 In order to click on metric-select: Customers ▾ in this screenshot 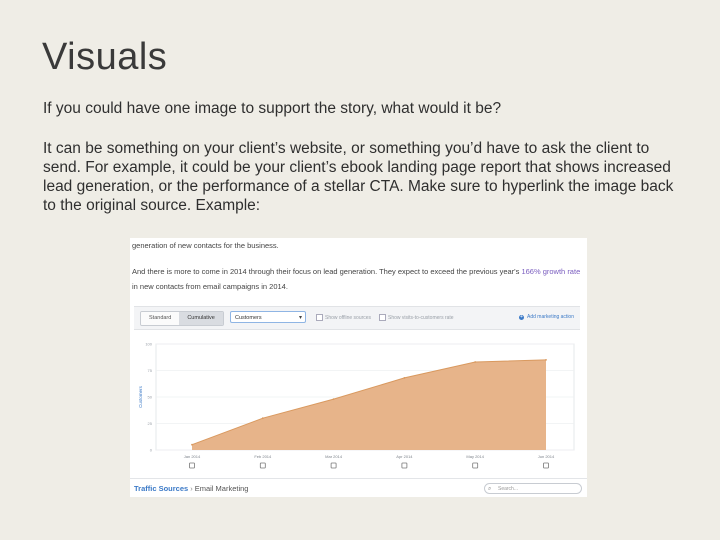, I will do `click(268, 317)`.